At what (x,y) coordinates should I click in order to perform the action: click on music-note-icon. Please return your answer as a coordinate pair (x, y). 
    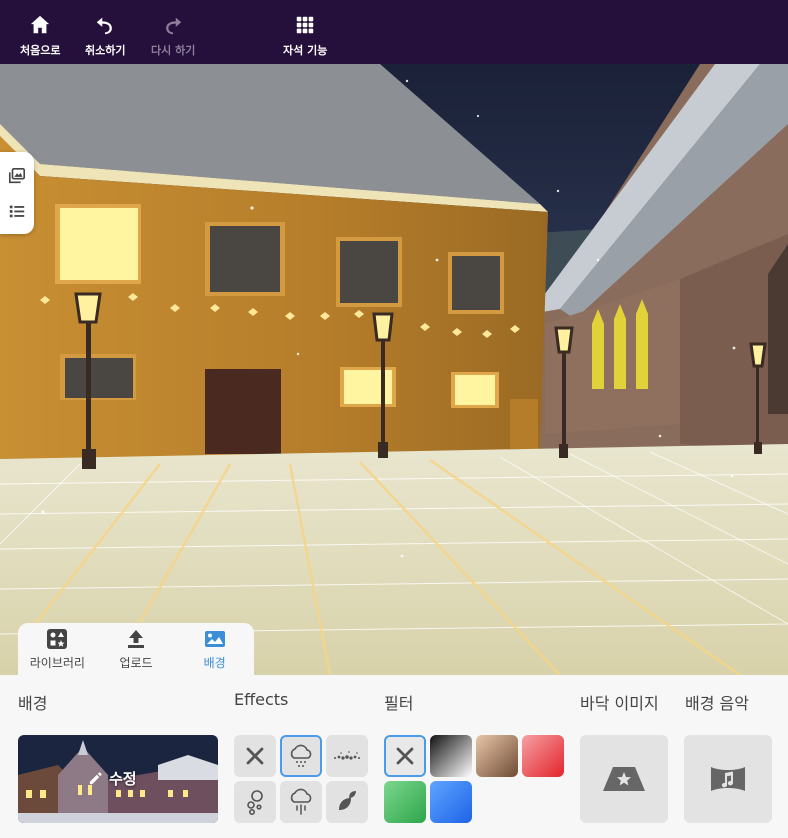
    Looking at the image, I should click on (728, 779).